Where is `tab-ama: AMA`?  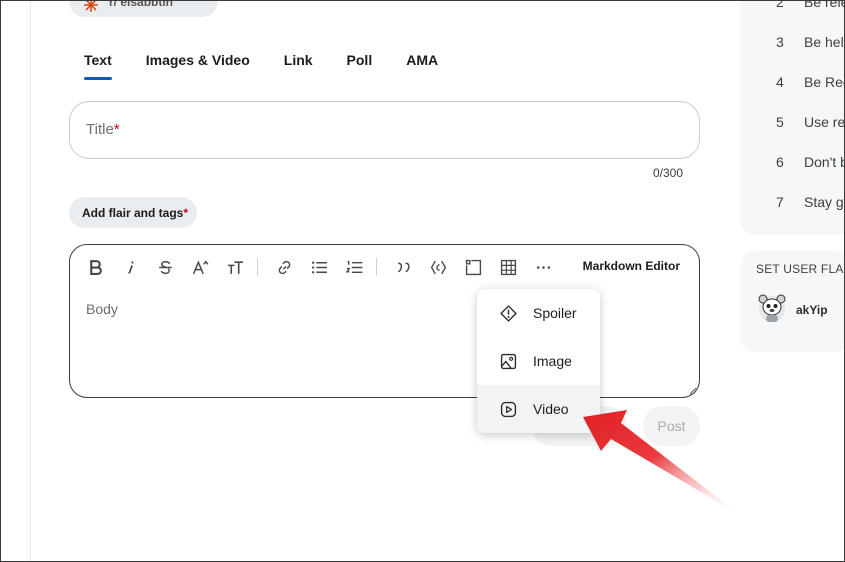 tab-ama: AMA is located at coordinates (422, 65).